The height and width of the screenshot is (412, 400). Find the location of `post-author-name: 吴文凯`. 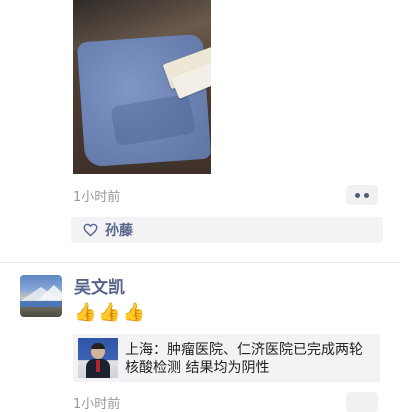

post-author-name: 吴文凯 is located at coordinates (99, 285).